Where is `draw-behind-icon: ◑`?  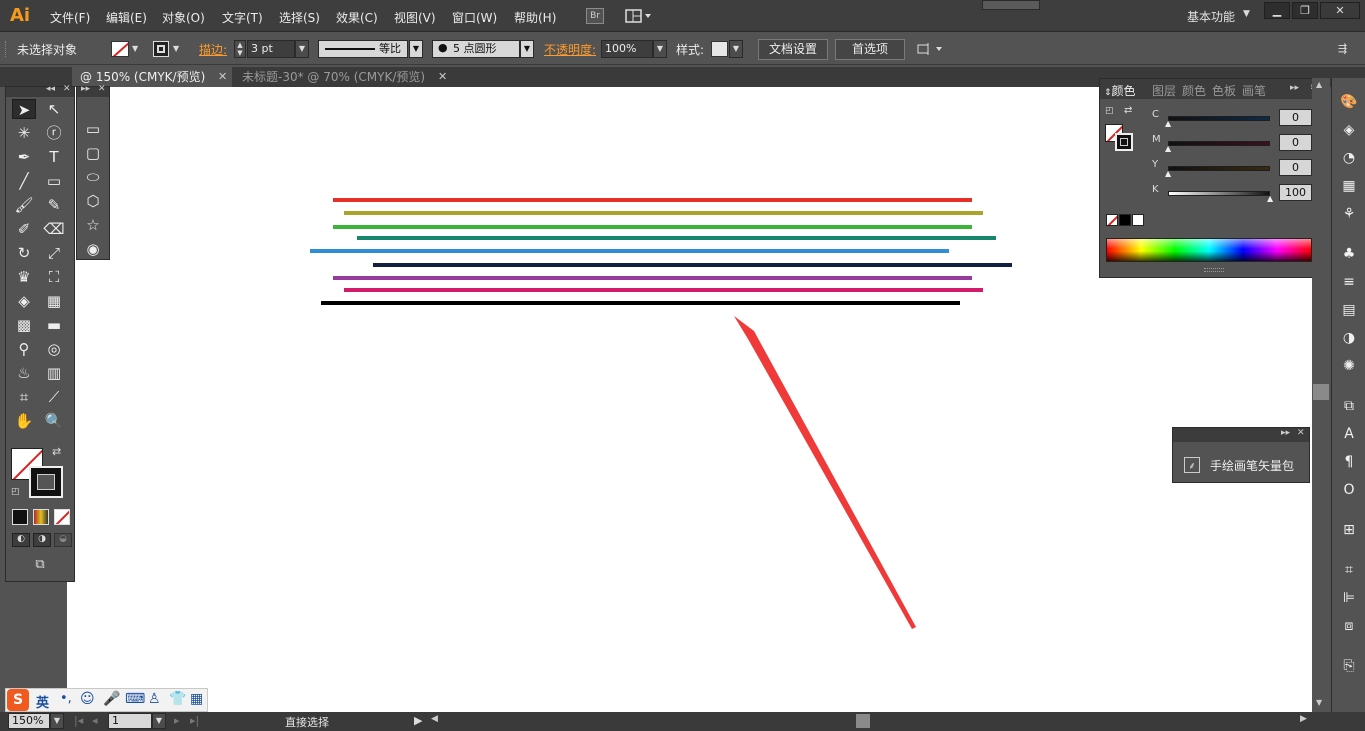
draw-behind-icon: ◑ is located at coordinates (42, 540).